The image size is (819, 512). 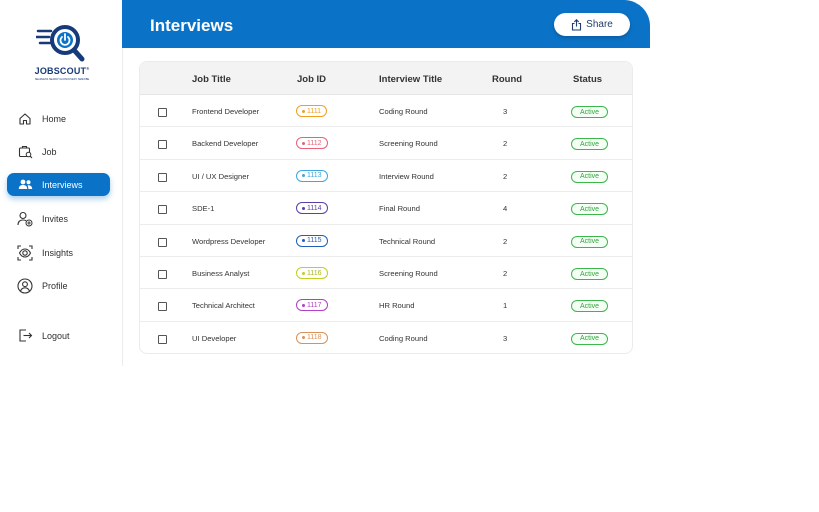 I want to click on sidebar-item-label: Invites, so click(x=55, y=218).